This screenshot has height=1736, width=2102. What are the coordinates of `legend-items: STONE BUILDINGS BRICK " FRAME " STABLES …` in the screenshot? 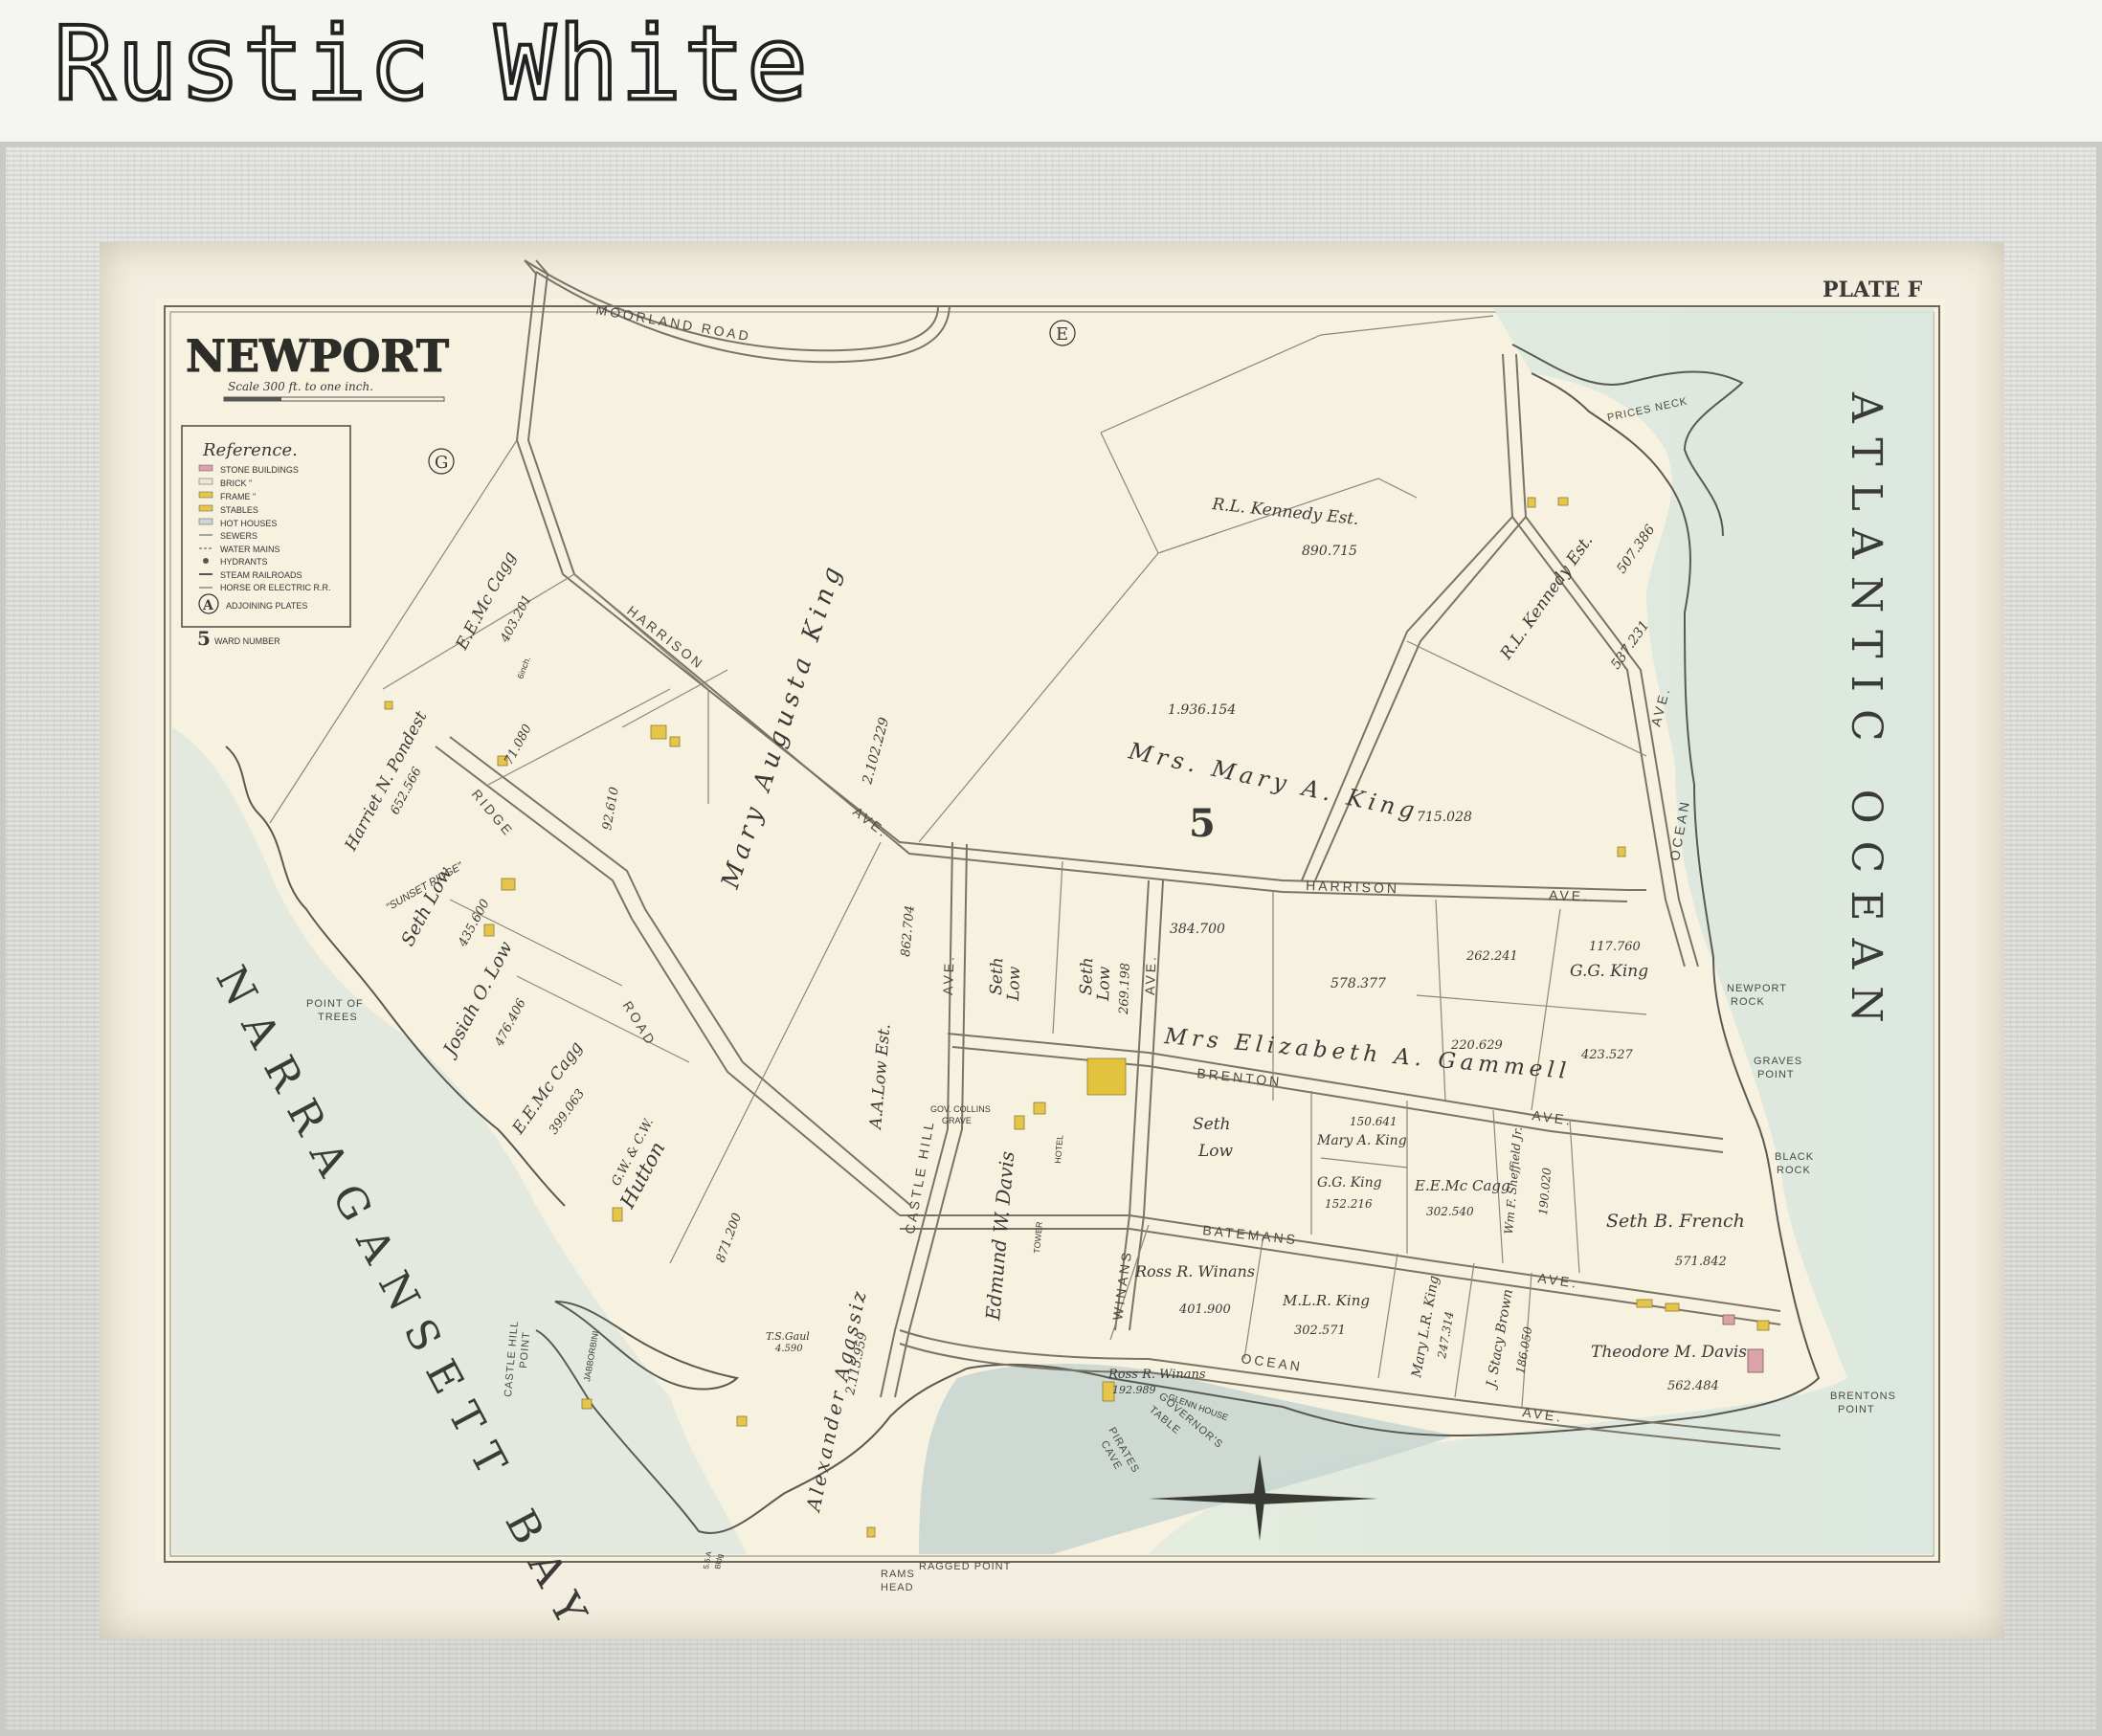 It's located at (272, 555).